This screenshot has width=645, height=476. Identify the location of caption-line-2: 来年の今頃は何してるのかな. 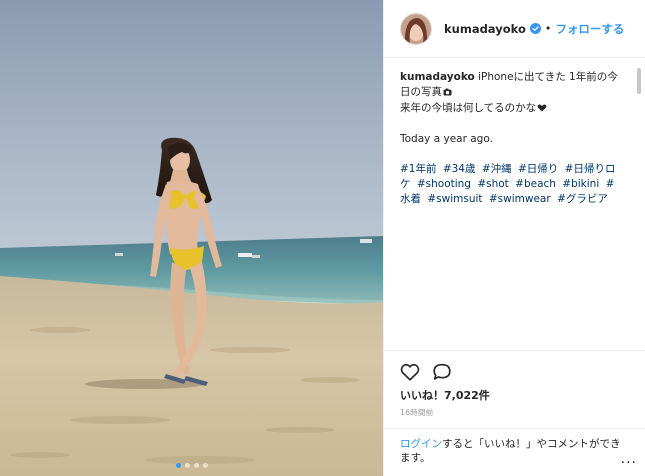
(468, 108).